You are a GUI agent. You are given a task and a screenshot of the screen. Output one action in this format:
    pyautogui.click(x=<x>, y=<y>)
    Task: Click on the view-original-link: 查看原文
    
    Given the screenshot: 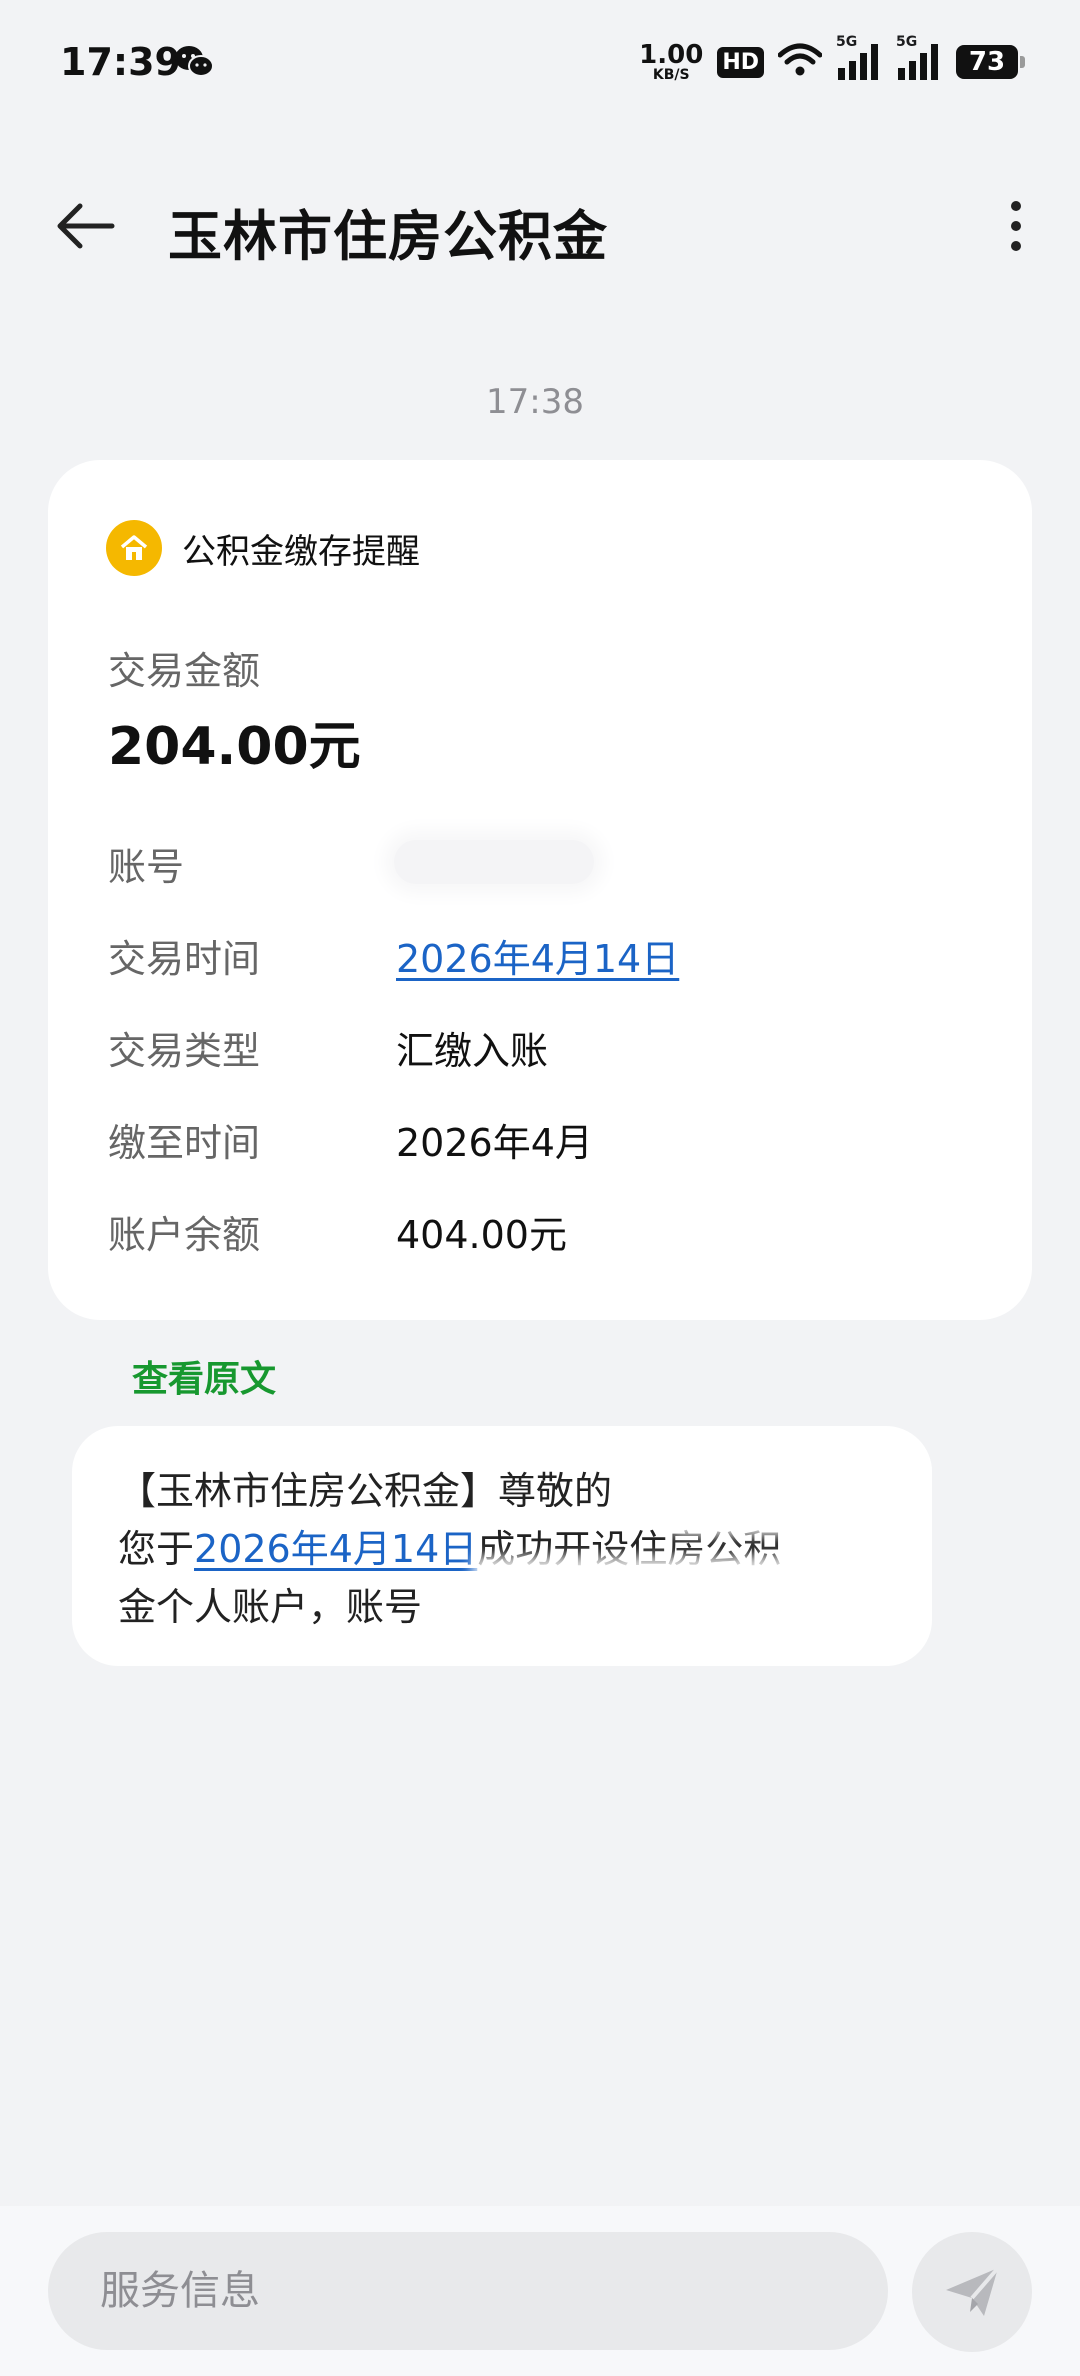 What is the action you would take?
    pyautogui.click(x=204, y=1376)
    